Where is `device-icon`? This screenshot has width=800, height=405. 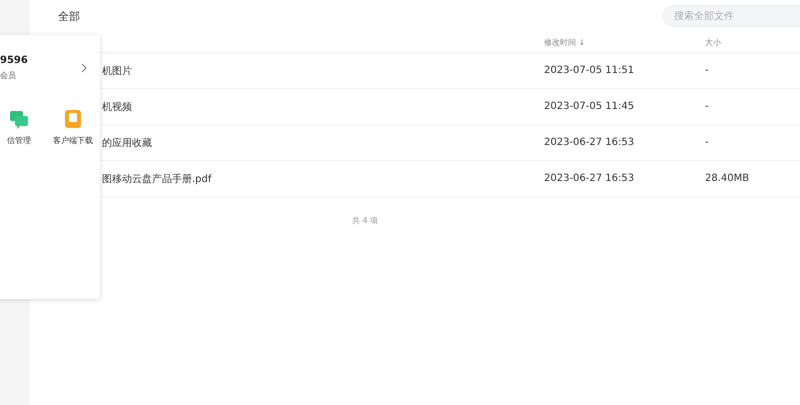 device-icon is located at coordinates (73, 119).